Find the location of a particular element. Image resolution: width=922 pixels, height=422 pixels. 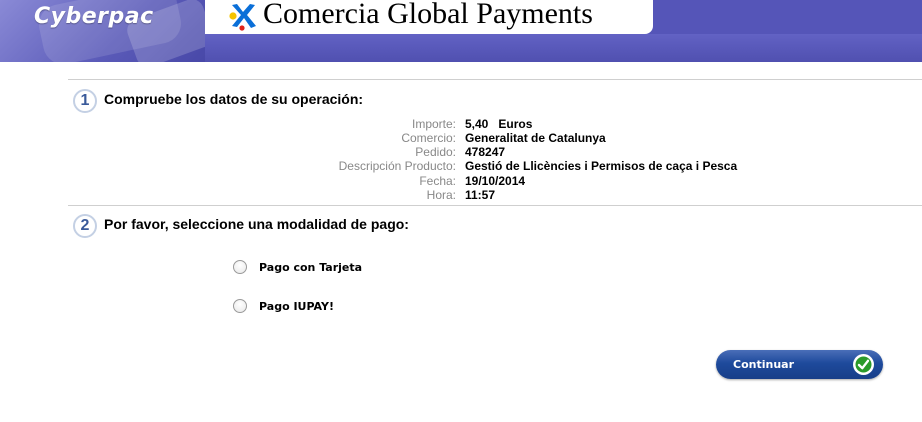

detail-value: 478247 is located at coordinates (485, 152).